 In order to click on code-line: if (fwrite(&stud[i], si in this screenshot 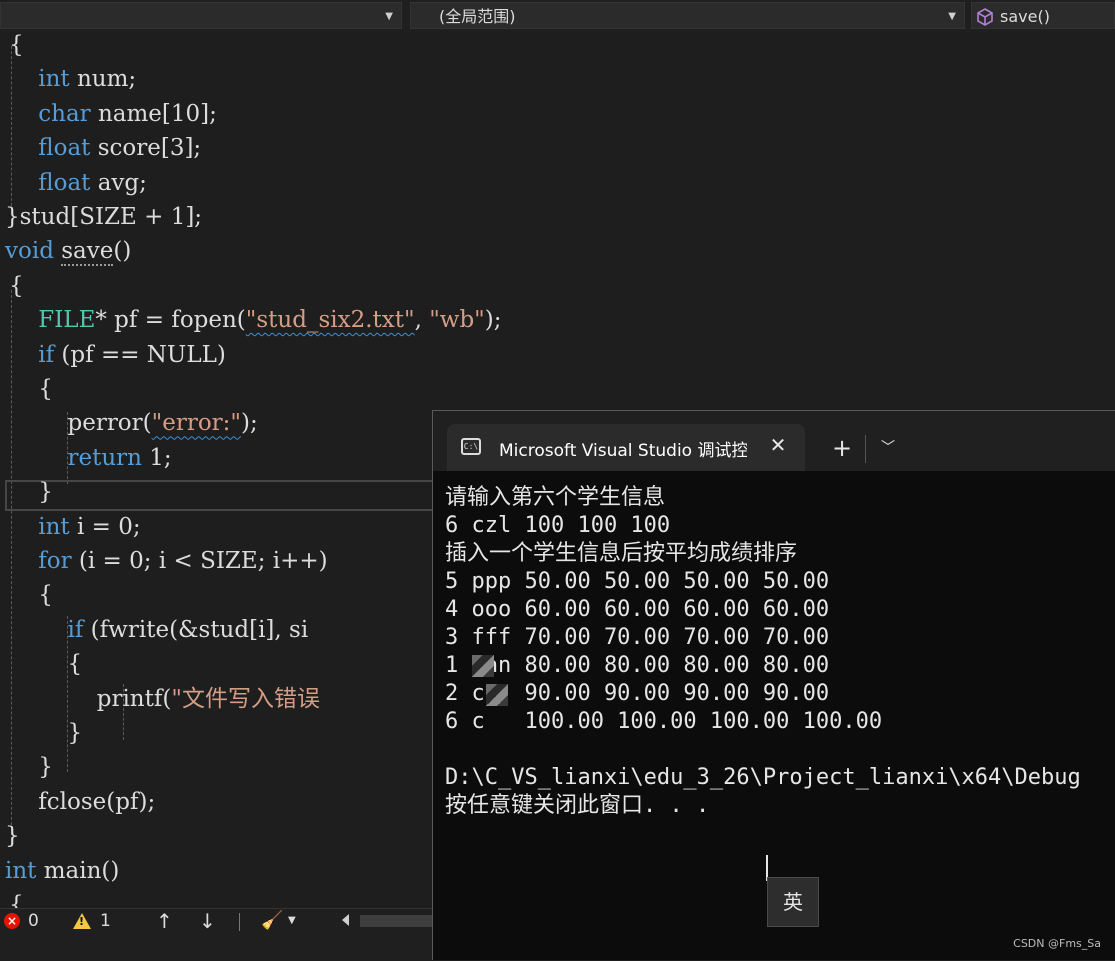, I will do `click(159, 630)`.